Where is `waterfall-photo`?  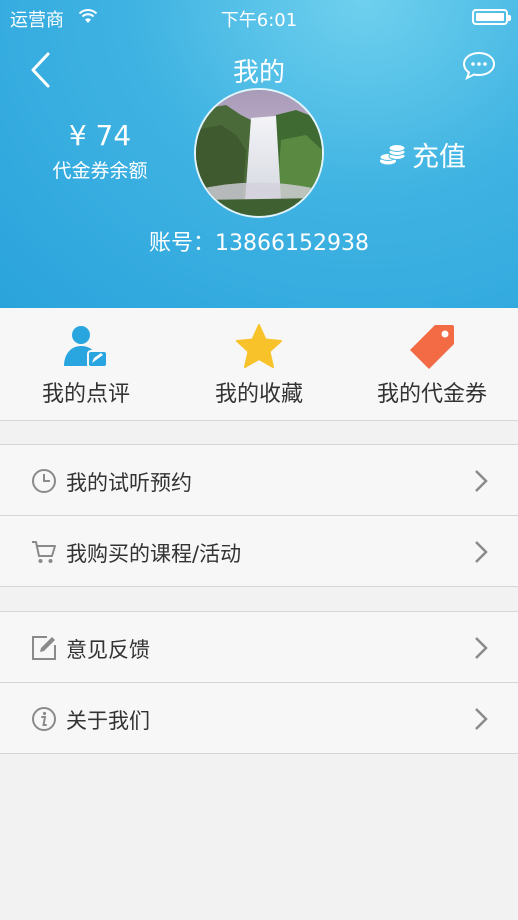 waterfall-photo is located at coordinates (259, 153).